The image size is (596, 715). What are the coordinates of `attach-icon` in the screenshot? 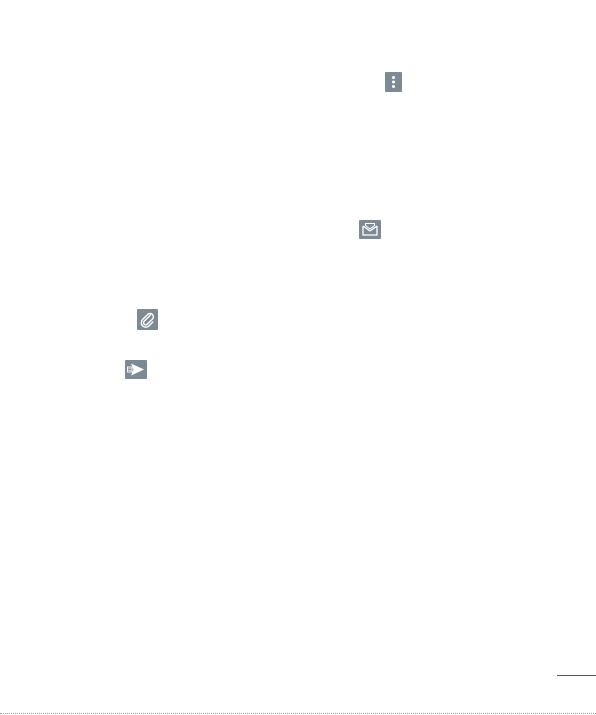 It's located at (147, 319).